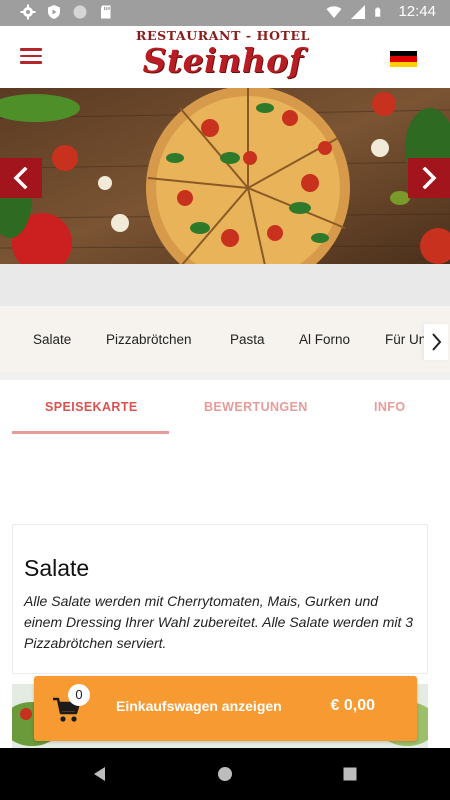 The image size is (450, 800). Describe the element at coordinates (378, 12) in the screenshot. I see `battery-icon` at that location.